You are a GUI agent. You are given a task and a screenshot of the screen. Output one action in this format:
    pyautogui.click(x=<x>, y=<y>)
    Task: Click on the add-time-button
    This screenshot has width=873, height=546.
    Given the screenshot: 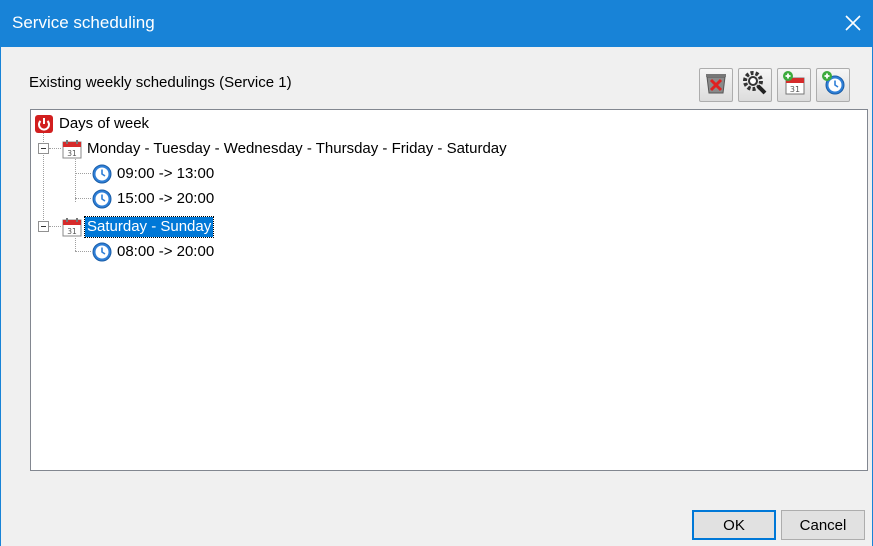 What is the action you would take?
    pyautogui.click(x=833, y=85)
    